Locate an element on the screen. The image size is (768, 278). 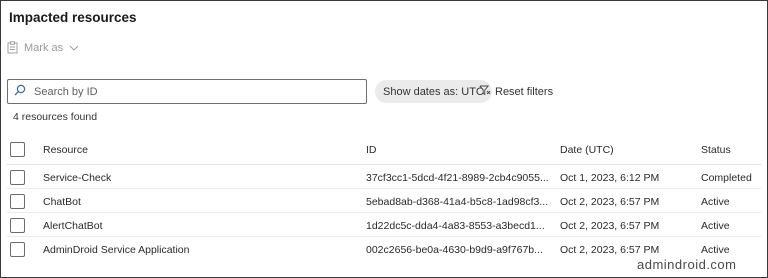
filter-clear-icon is located at coordinates (485, 92).